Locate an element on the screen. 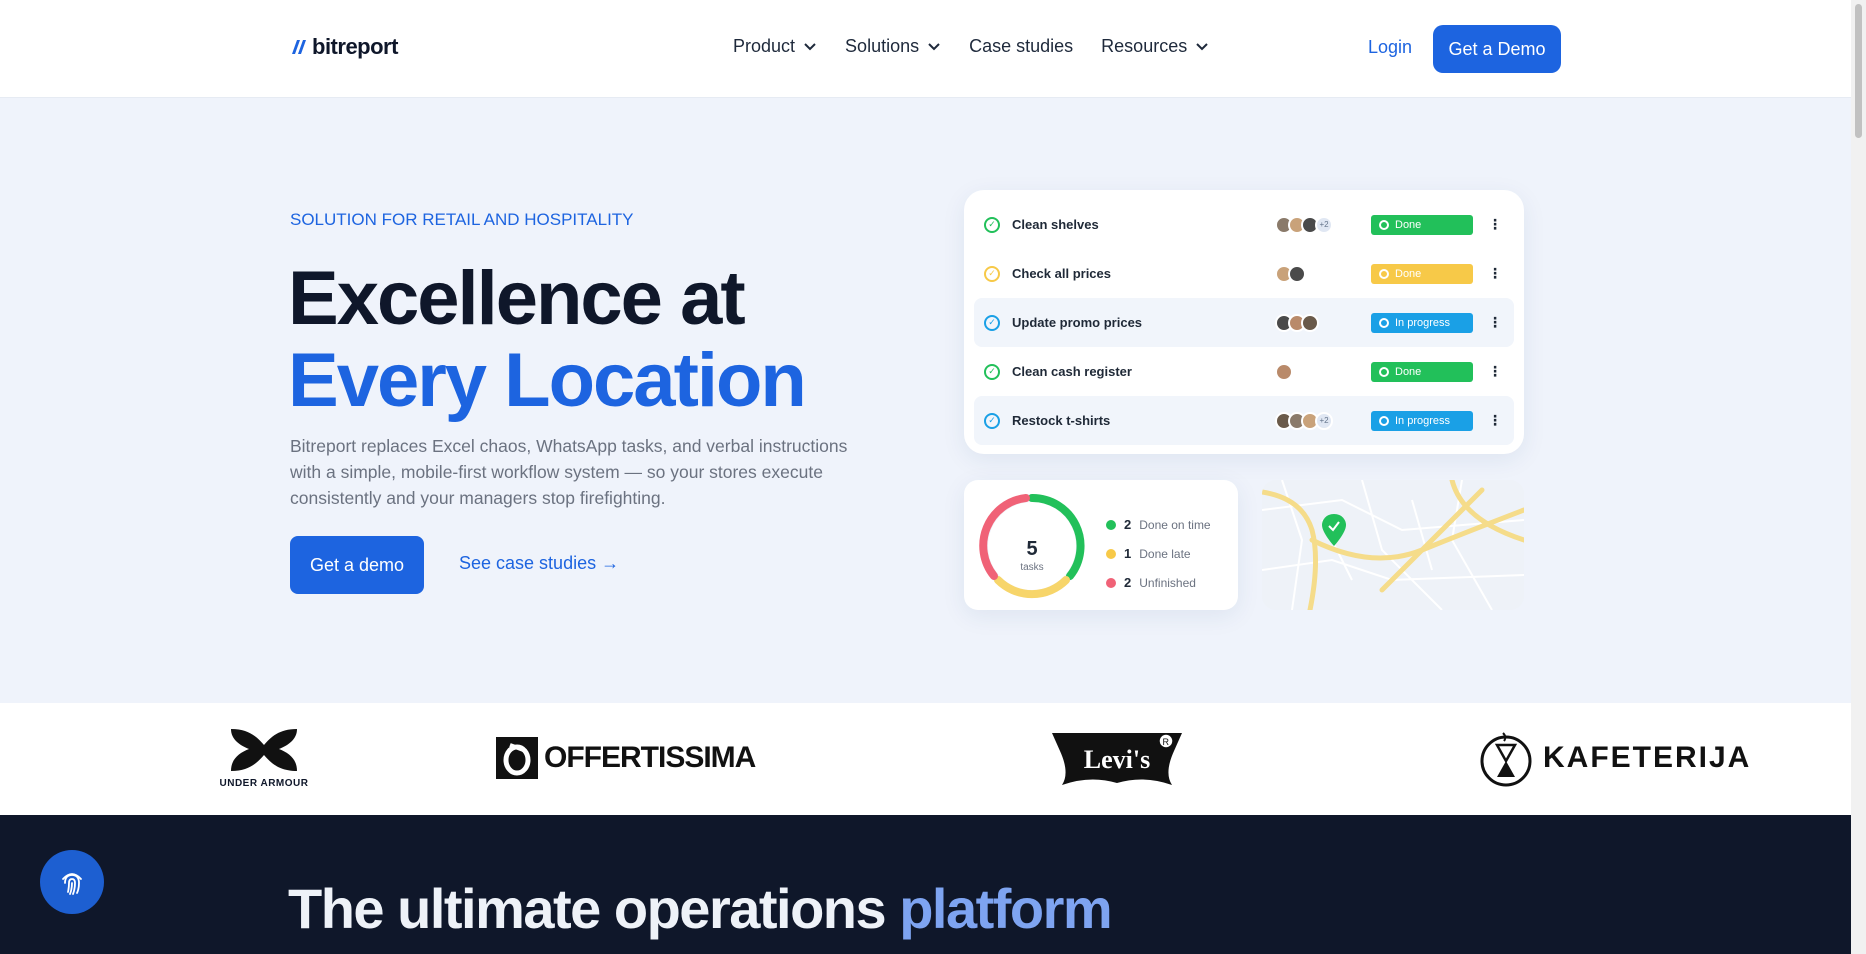  nav-solutions: Solutions is located at coordinates (893, 46).